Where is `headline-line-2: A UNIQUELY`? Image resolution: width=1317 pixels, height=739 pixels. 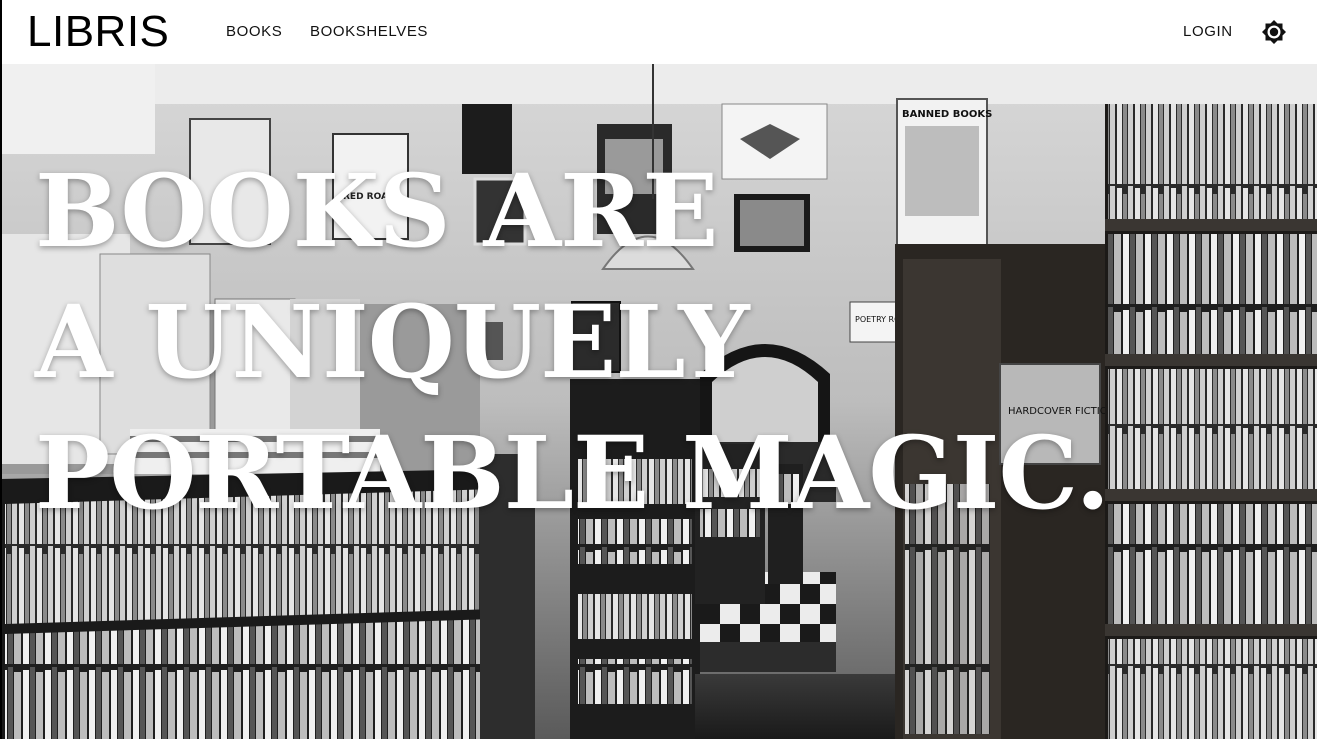
headline-line-2: A UNIQUELY is located at coordinates (392, 342).